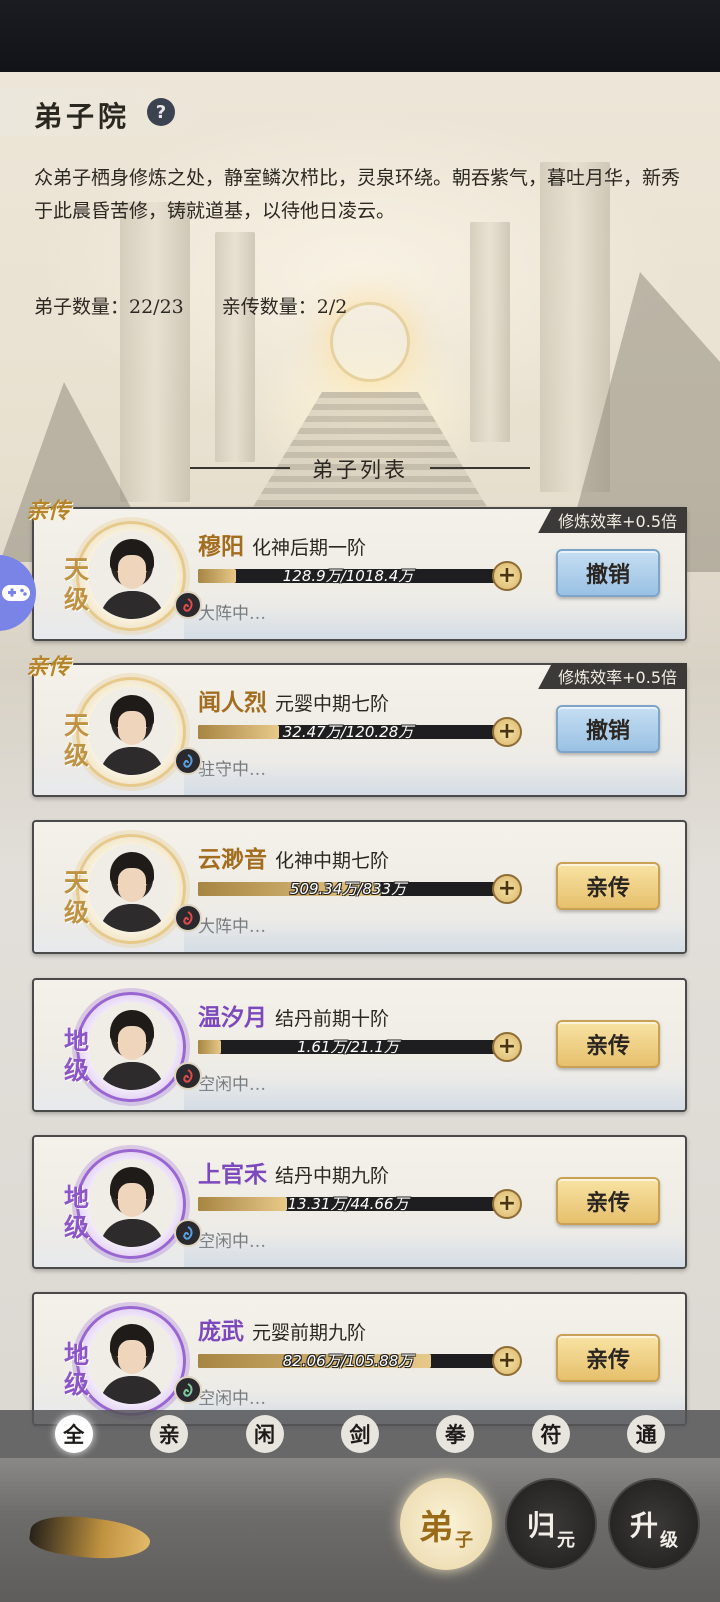 The width and height of the screenshot is (720, 1602). I want to click on disciple-name: 穆阳, so click(221, 546).